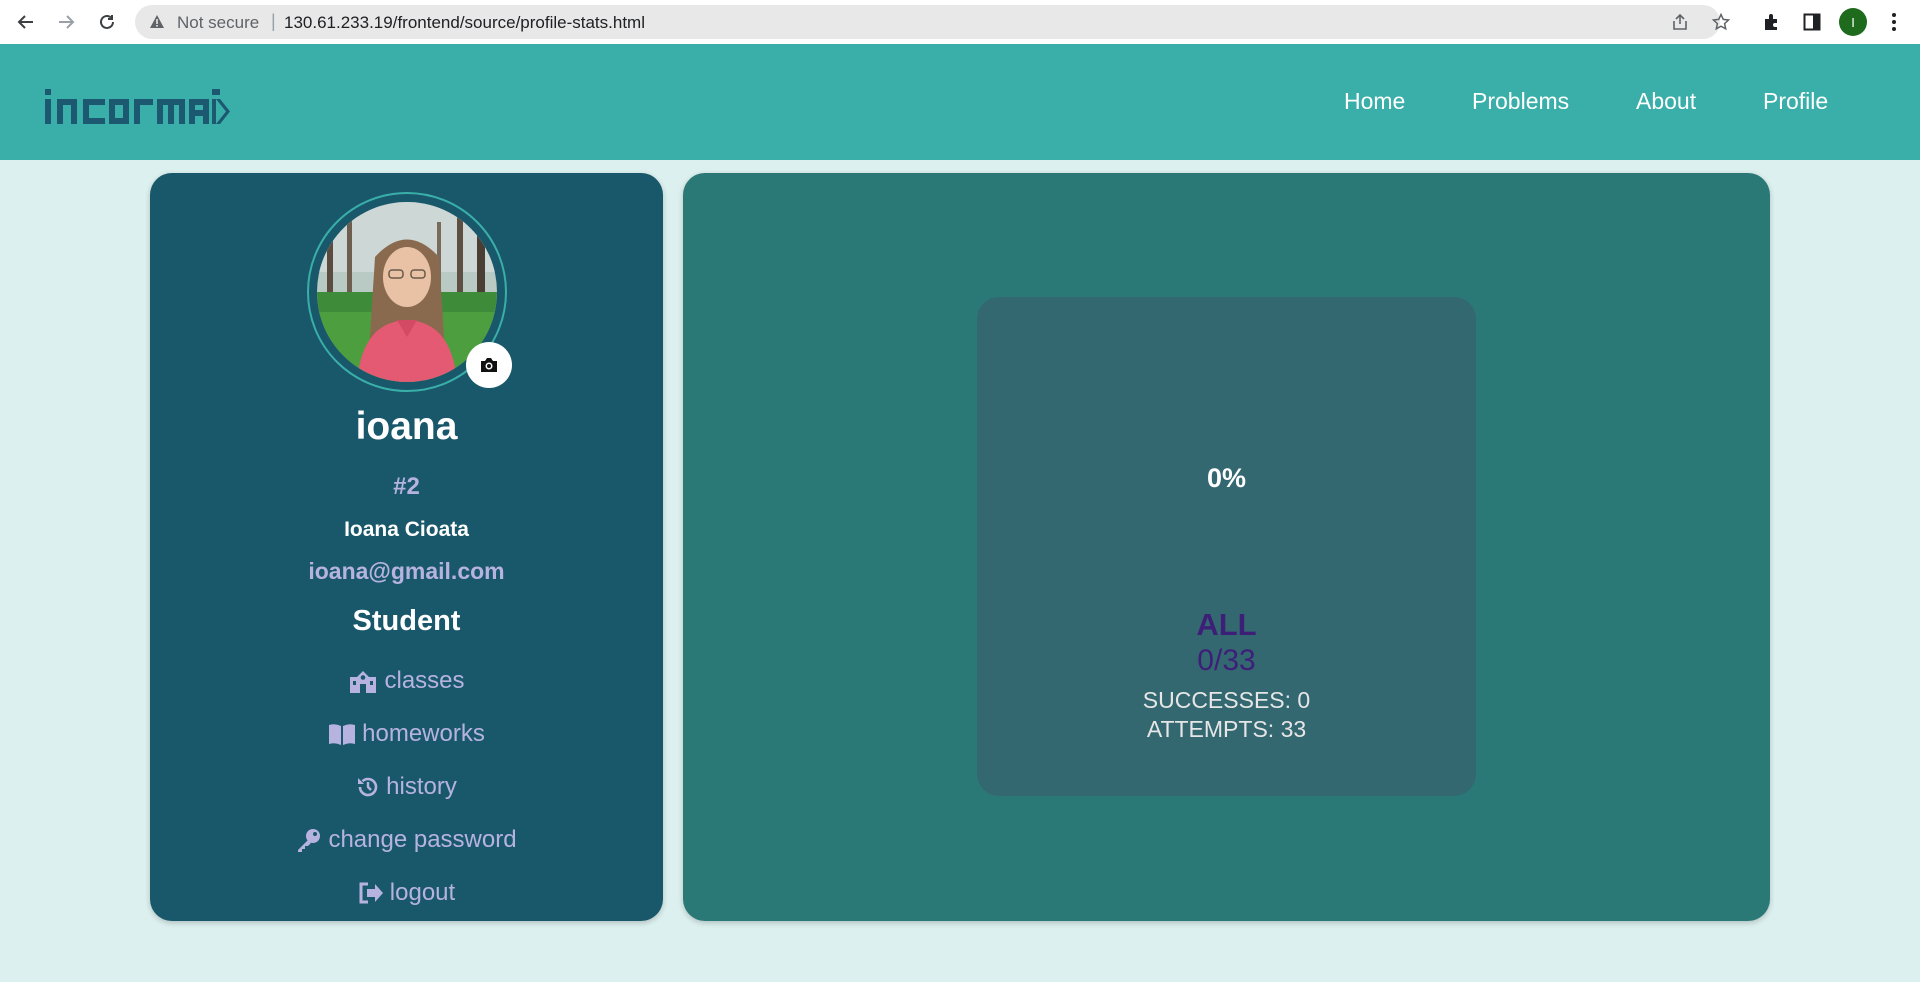  Describe the element at coordinates (406, 426) in the screenshot. I see `profile-username: ioana` at that location.